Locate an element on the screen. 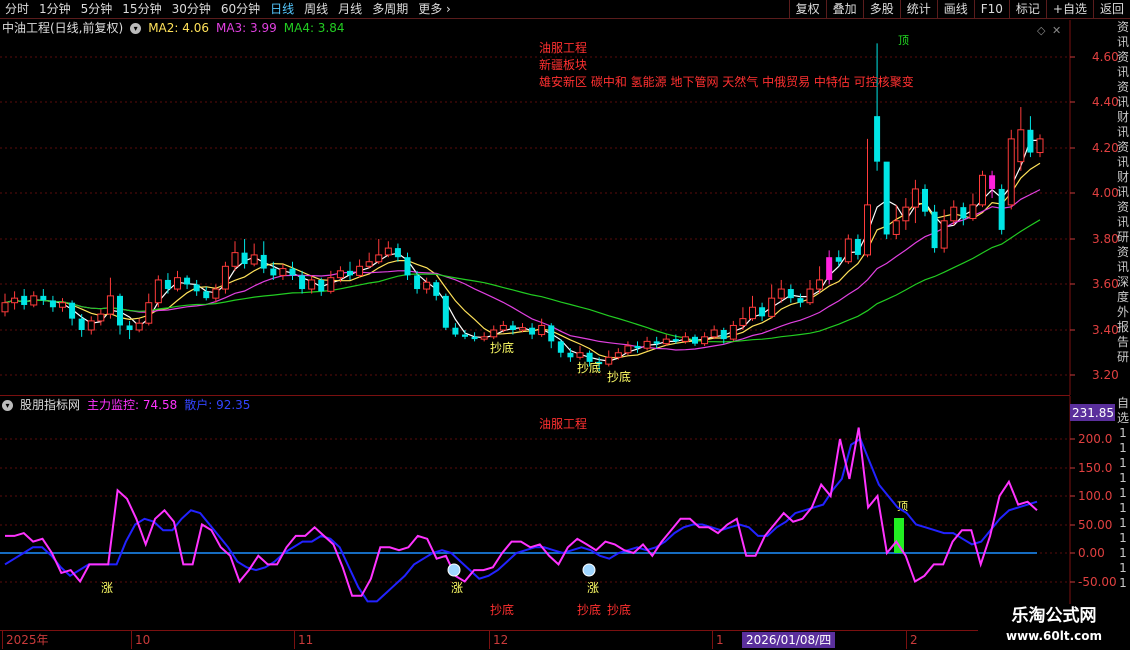  info-side-tabs: 资讯资讯资讯财讯资讯财讯资讯研资讯深度外报告研 is located at coordinates (1123, 207).